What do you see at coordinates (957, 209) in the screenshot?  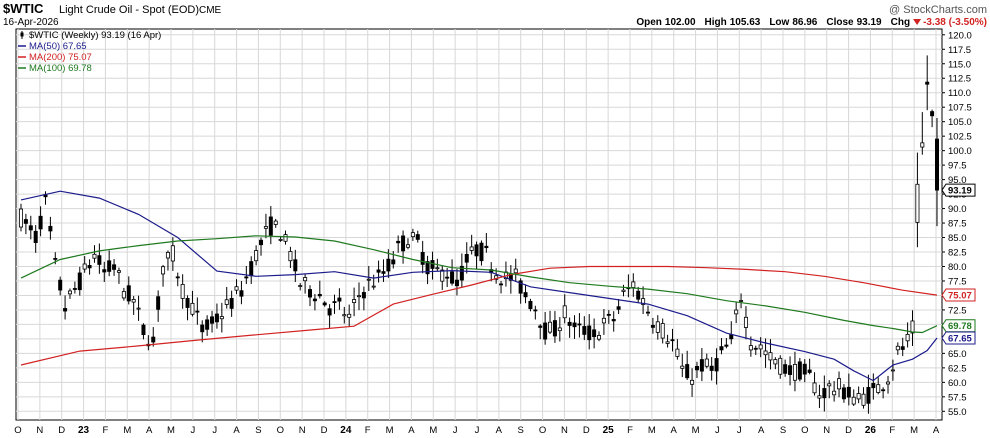 I see `y-tick-label: 90.0` at bounding box center [957, 209].